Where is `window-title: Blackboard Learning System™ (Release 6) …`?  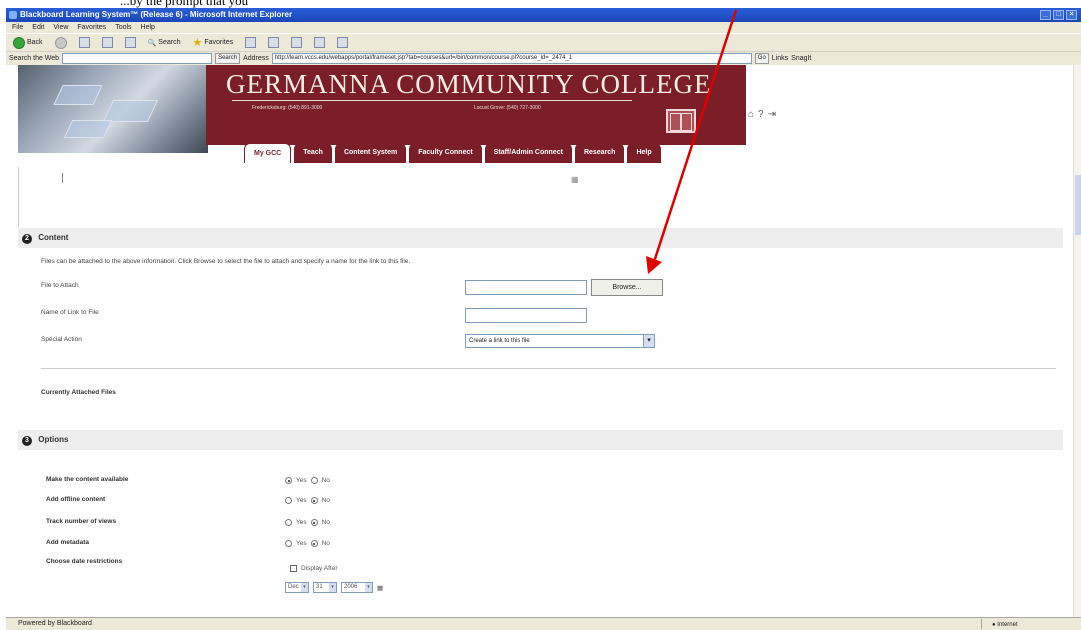
window-title: Blackboard Learning System™ (Release 6) … is located at coordinates (156, 14).